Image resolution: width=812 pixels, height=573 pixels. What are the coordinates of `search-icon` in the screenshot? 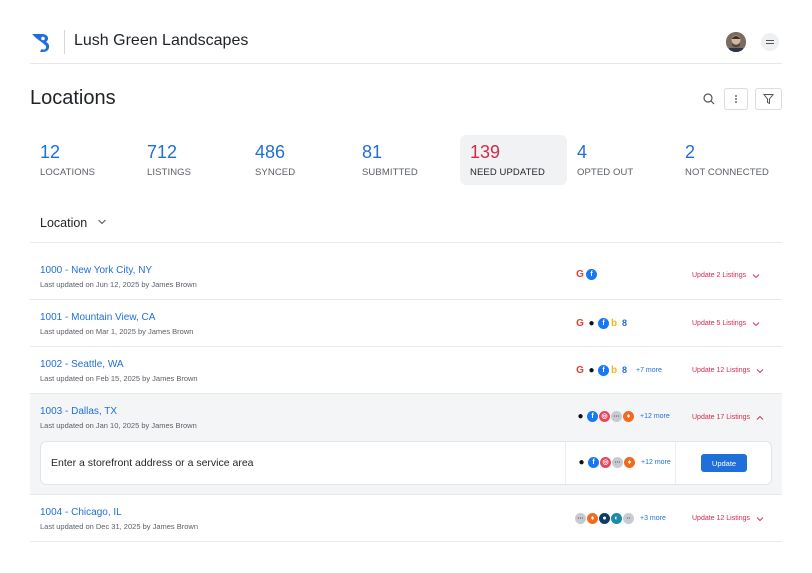 It's located at (709, 99).